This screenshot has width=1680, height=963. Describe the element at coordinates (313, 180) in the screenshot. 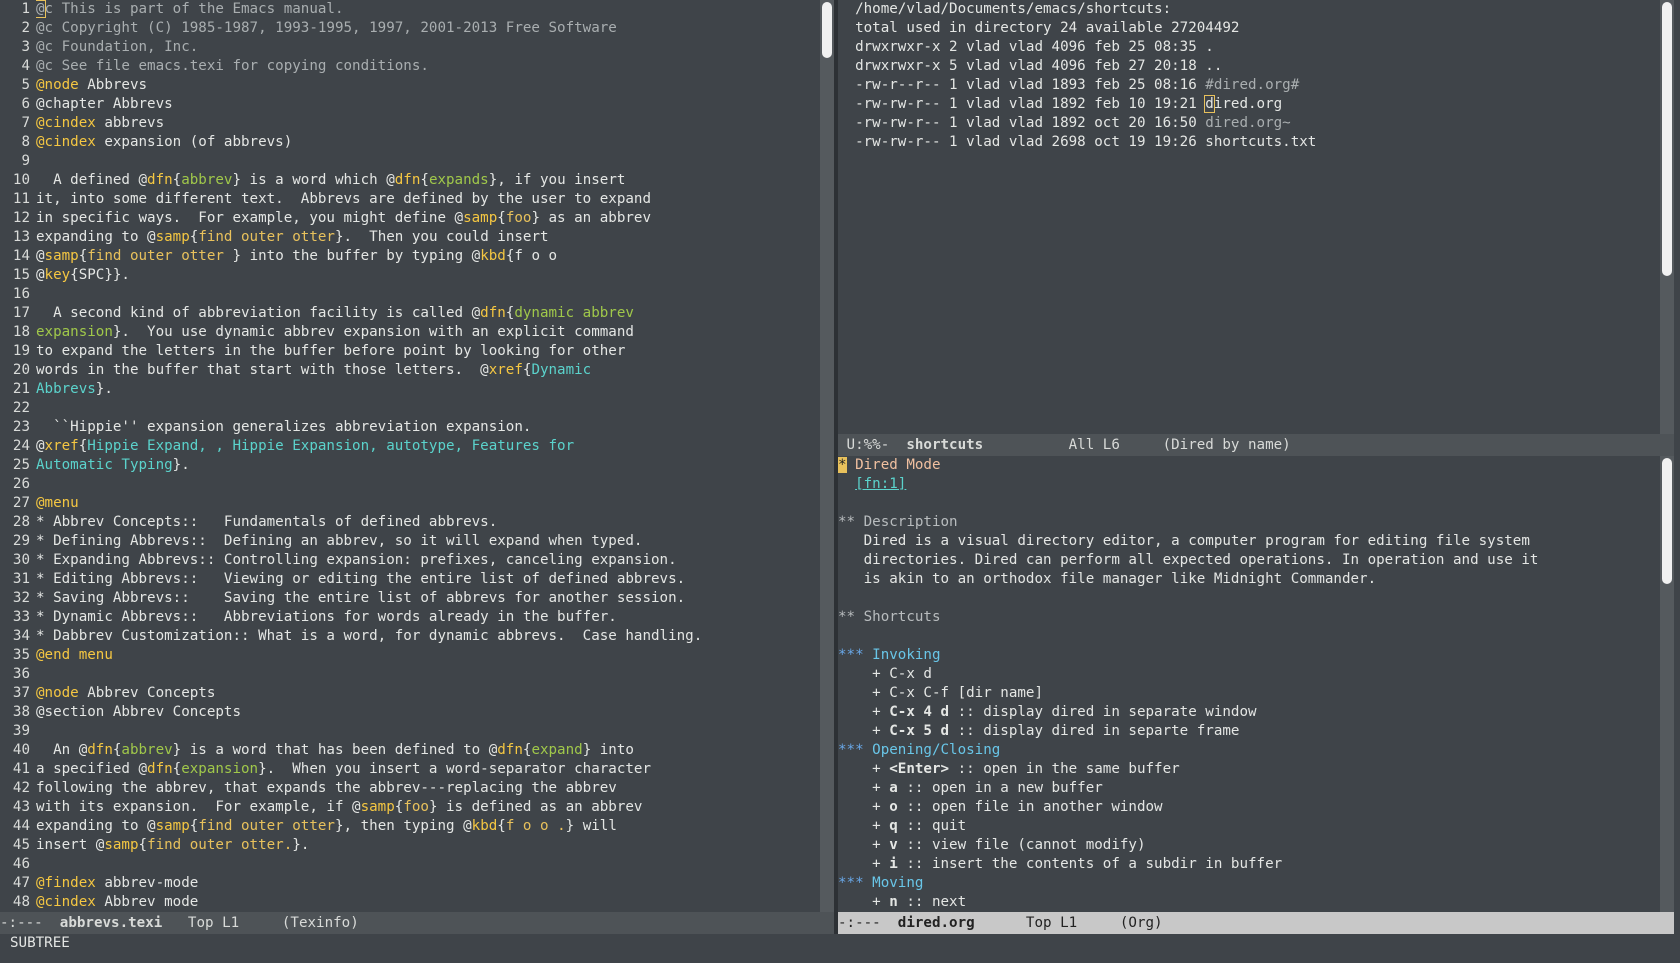

I see `text-segment: } is a word which @` at that location.